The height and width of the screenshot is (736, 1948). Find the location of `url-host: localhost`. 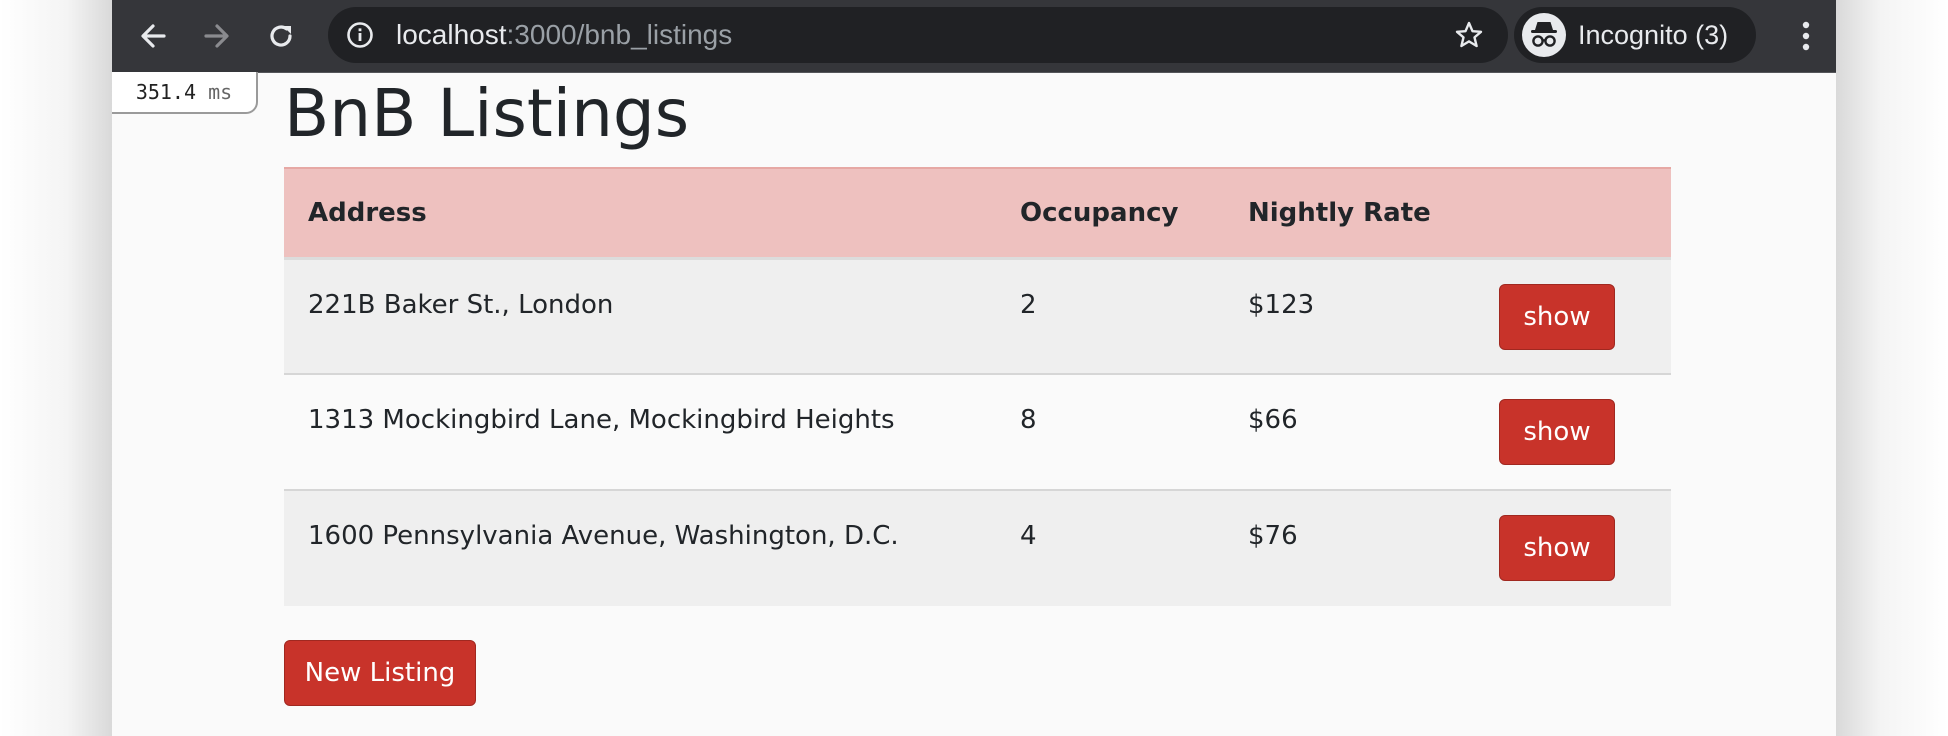

url-host: localhost is located at coordinates (451, 34).